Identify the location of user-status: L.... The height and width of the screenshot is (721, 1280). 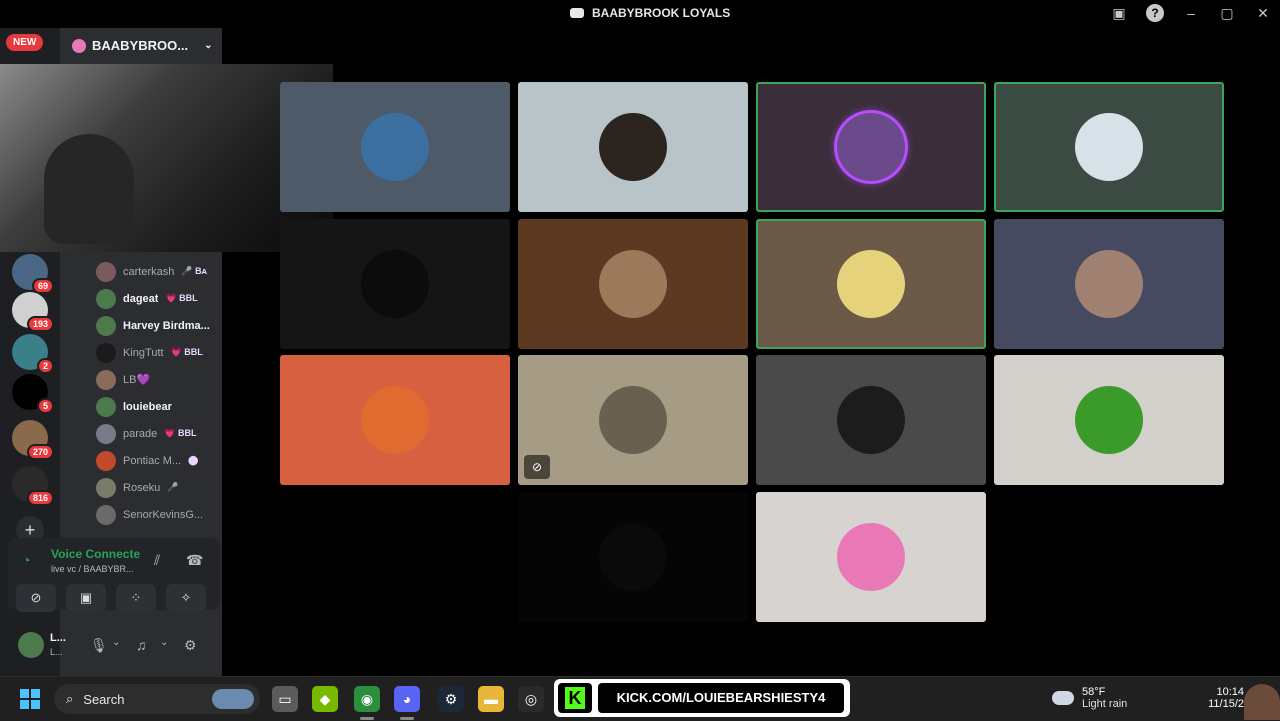
(56, 652).